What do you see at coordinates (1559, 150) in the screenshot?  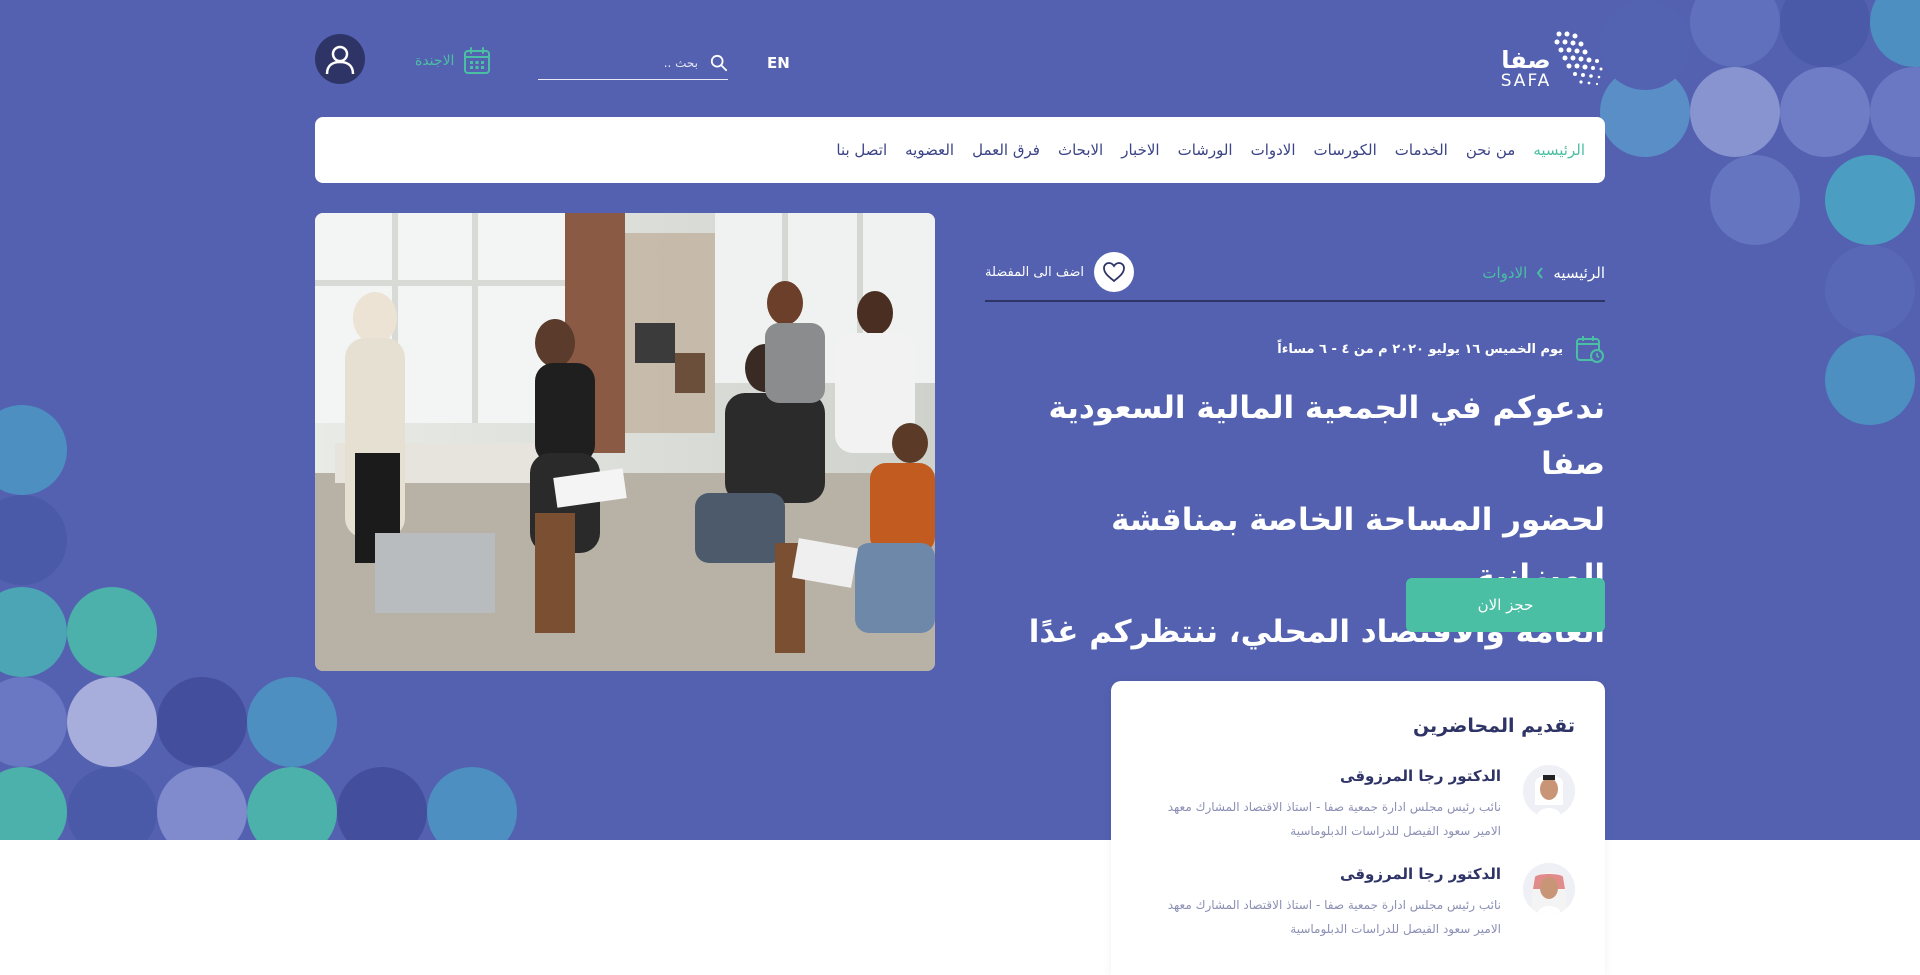 I see `nav-item-home: الرئيسيه` at bounding box center [1559, 150].